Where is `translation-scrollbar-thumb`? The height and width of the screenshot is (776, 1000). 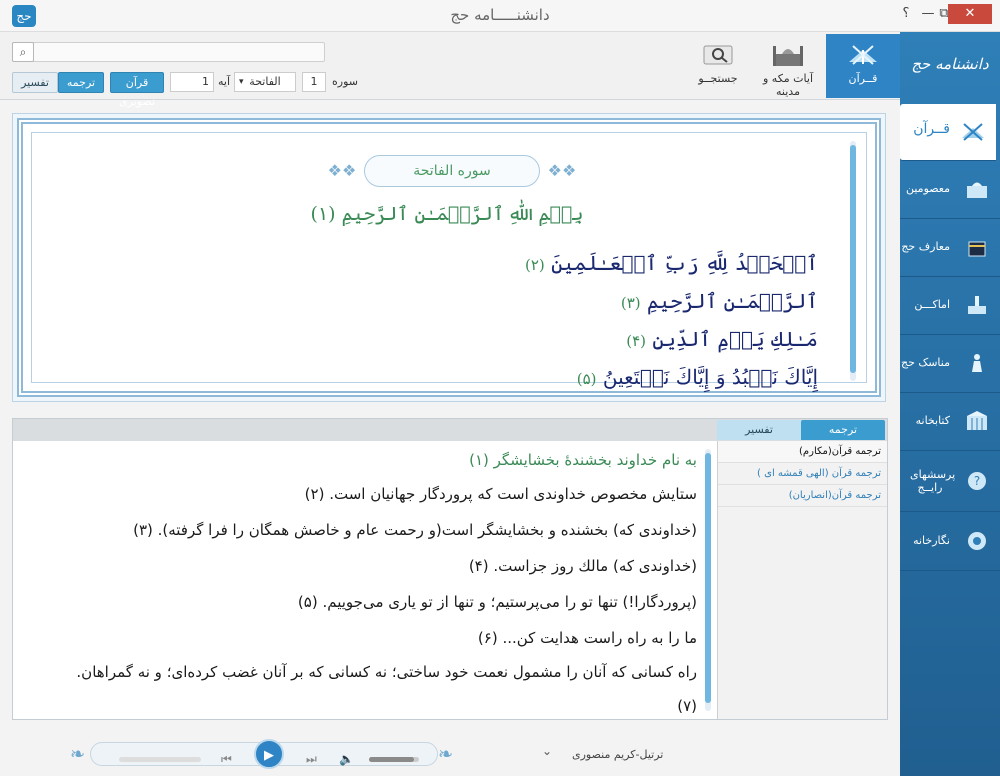
translation-scrollbar-thumb is located at coordinates (708, 578).